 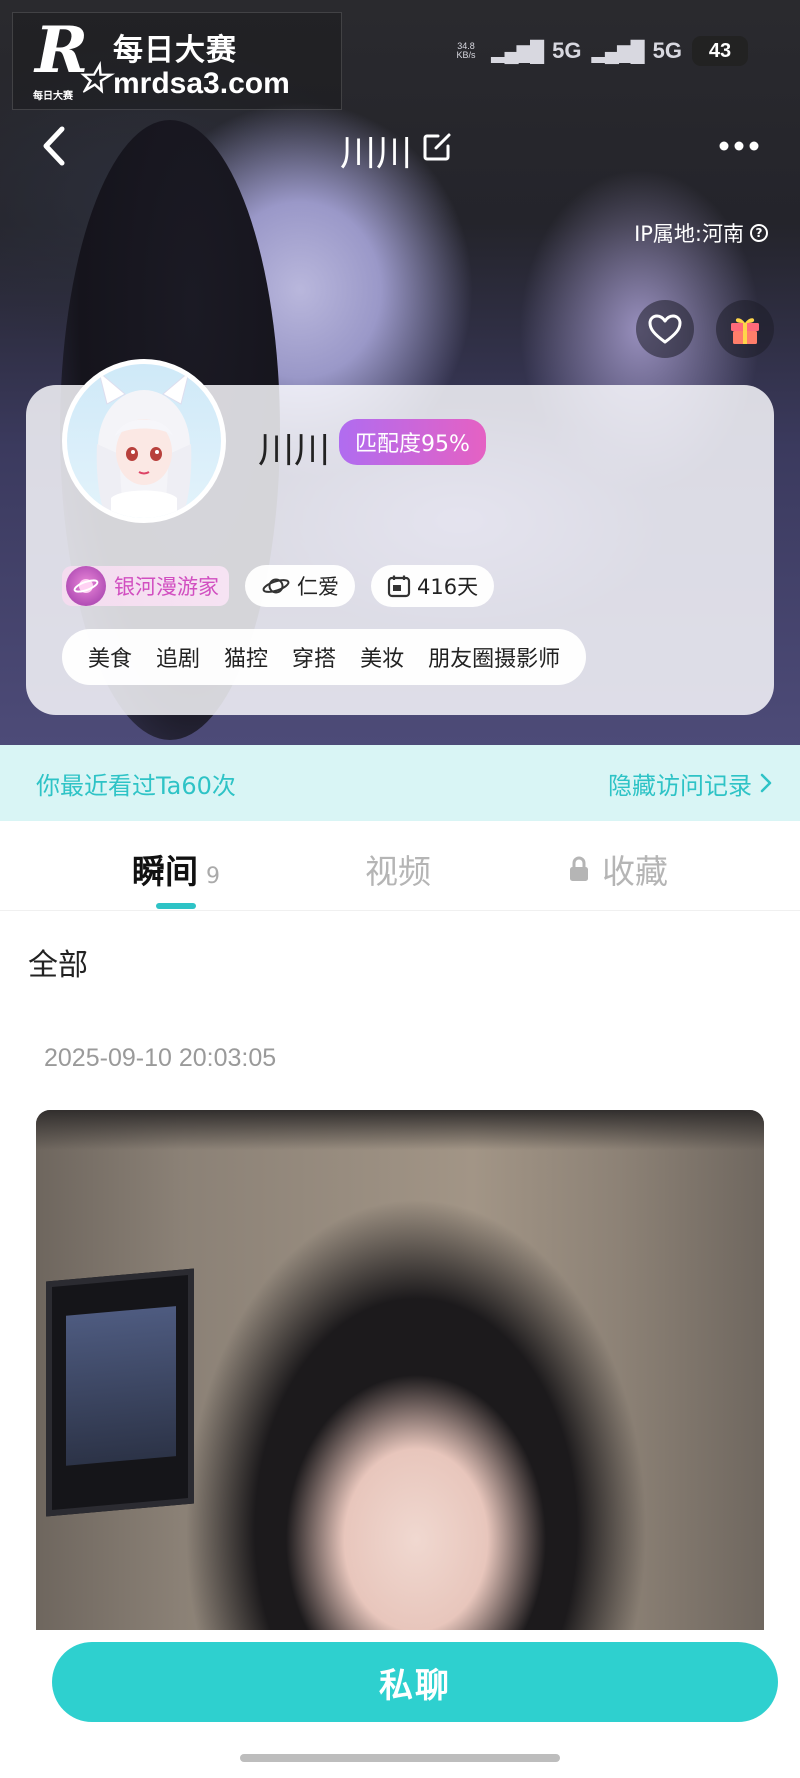 What do you see at coordinates (759, 233) in the screenshot?
I see `help-icon: ?` at bounding box center [759, 233].